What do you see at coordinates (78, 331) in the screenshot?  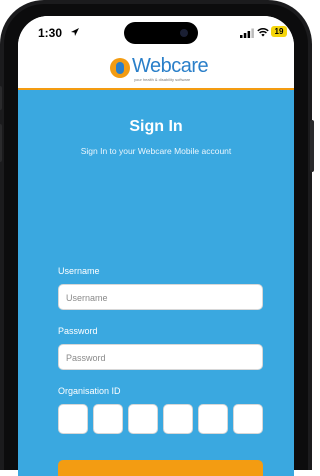 I see `password-label: Password` at bounding box center [78, 331].